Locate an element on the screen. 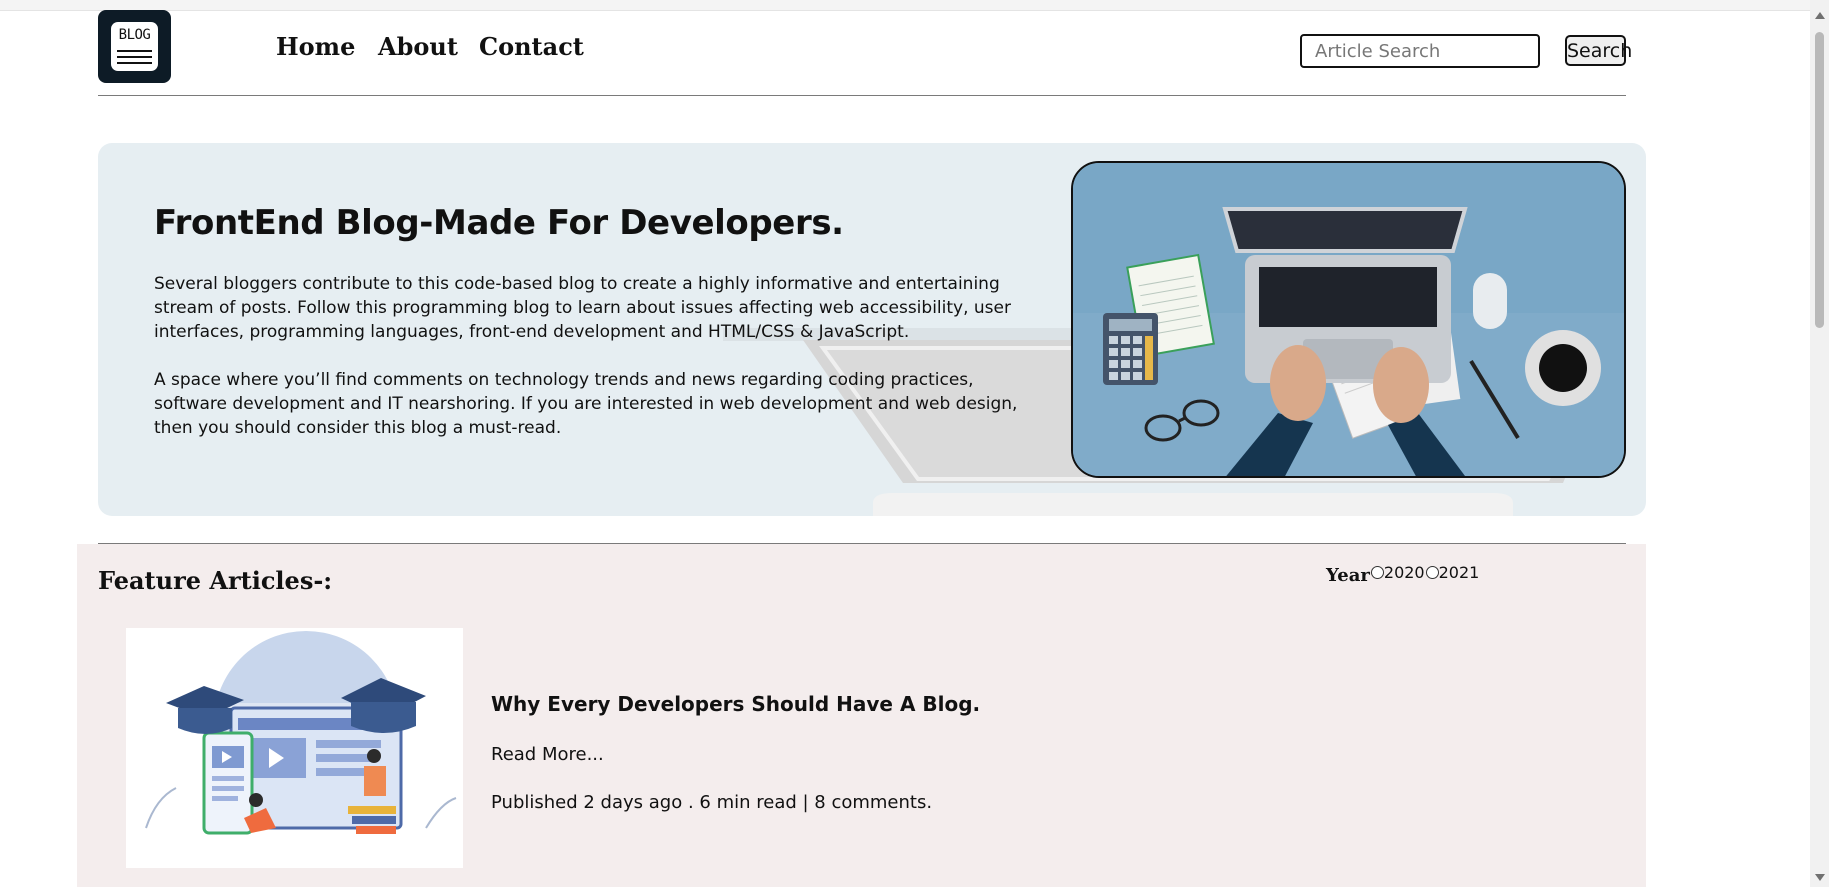  blog-logo: BLOG is located at coordinates (134, 46).